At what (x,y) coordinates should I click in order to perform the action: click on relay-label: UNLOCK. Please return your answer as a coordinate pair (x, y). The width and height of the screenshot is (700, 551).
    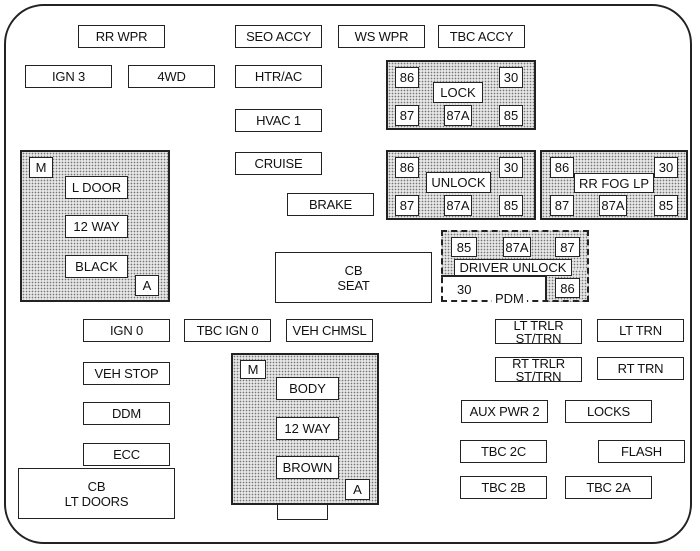
    Looking at the image, I should click on (458, 182).